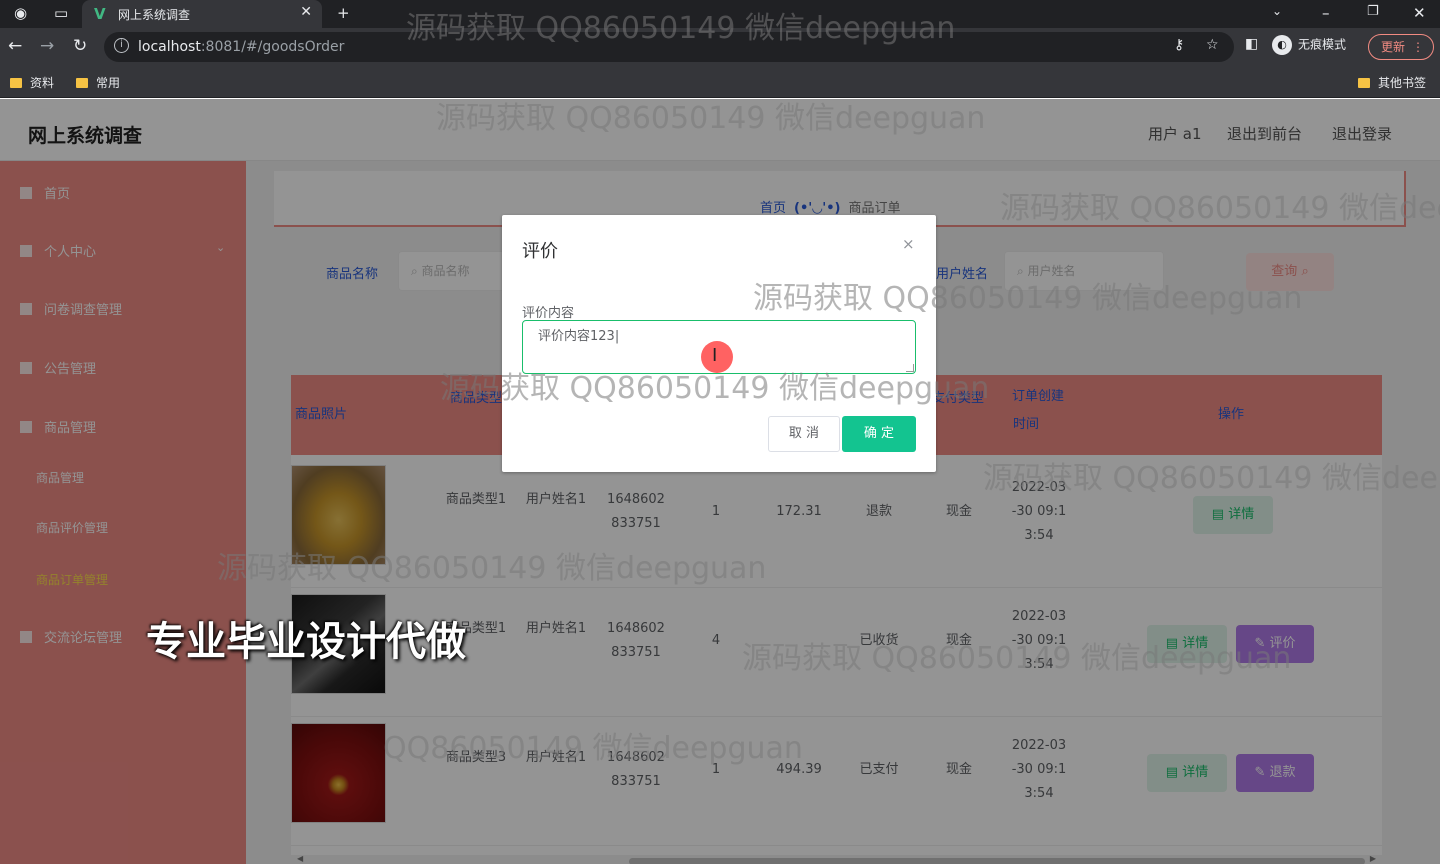  Describe the element at coordinates (306, 642) in the screenshot. I see `promo-overlay-text: 专业毕业设计代做` at that location.